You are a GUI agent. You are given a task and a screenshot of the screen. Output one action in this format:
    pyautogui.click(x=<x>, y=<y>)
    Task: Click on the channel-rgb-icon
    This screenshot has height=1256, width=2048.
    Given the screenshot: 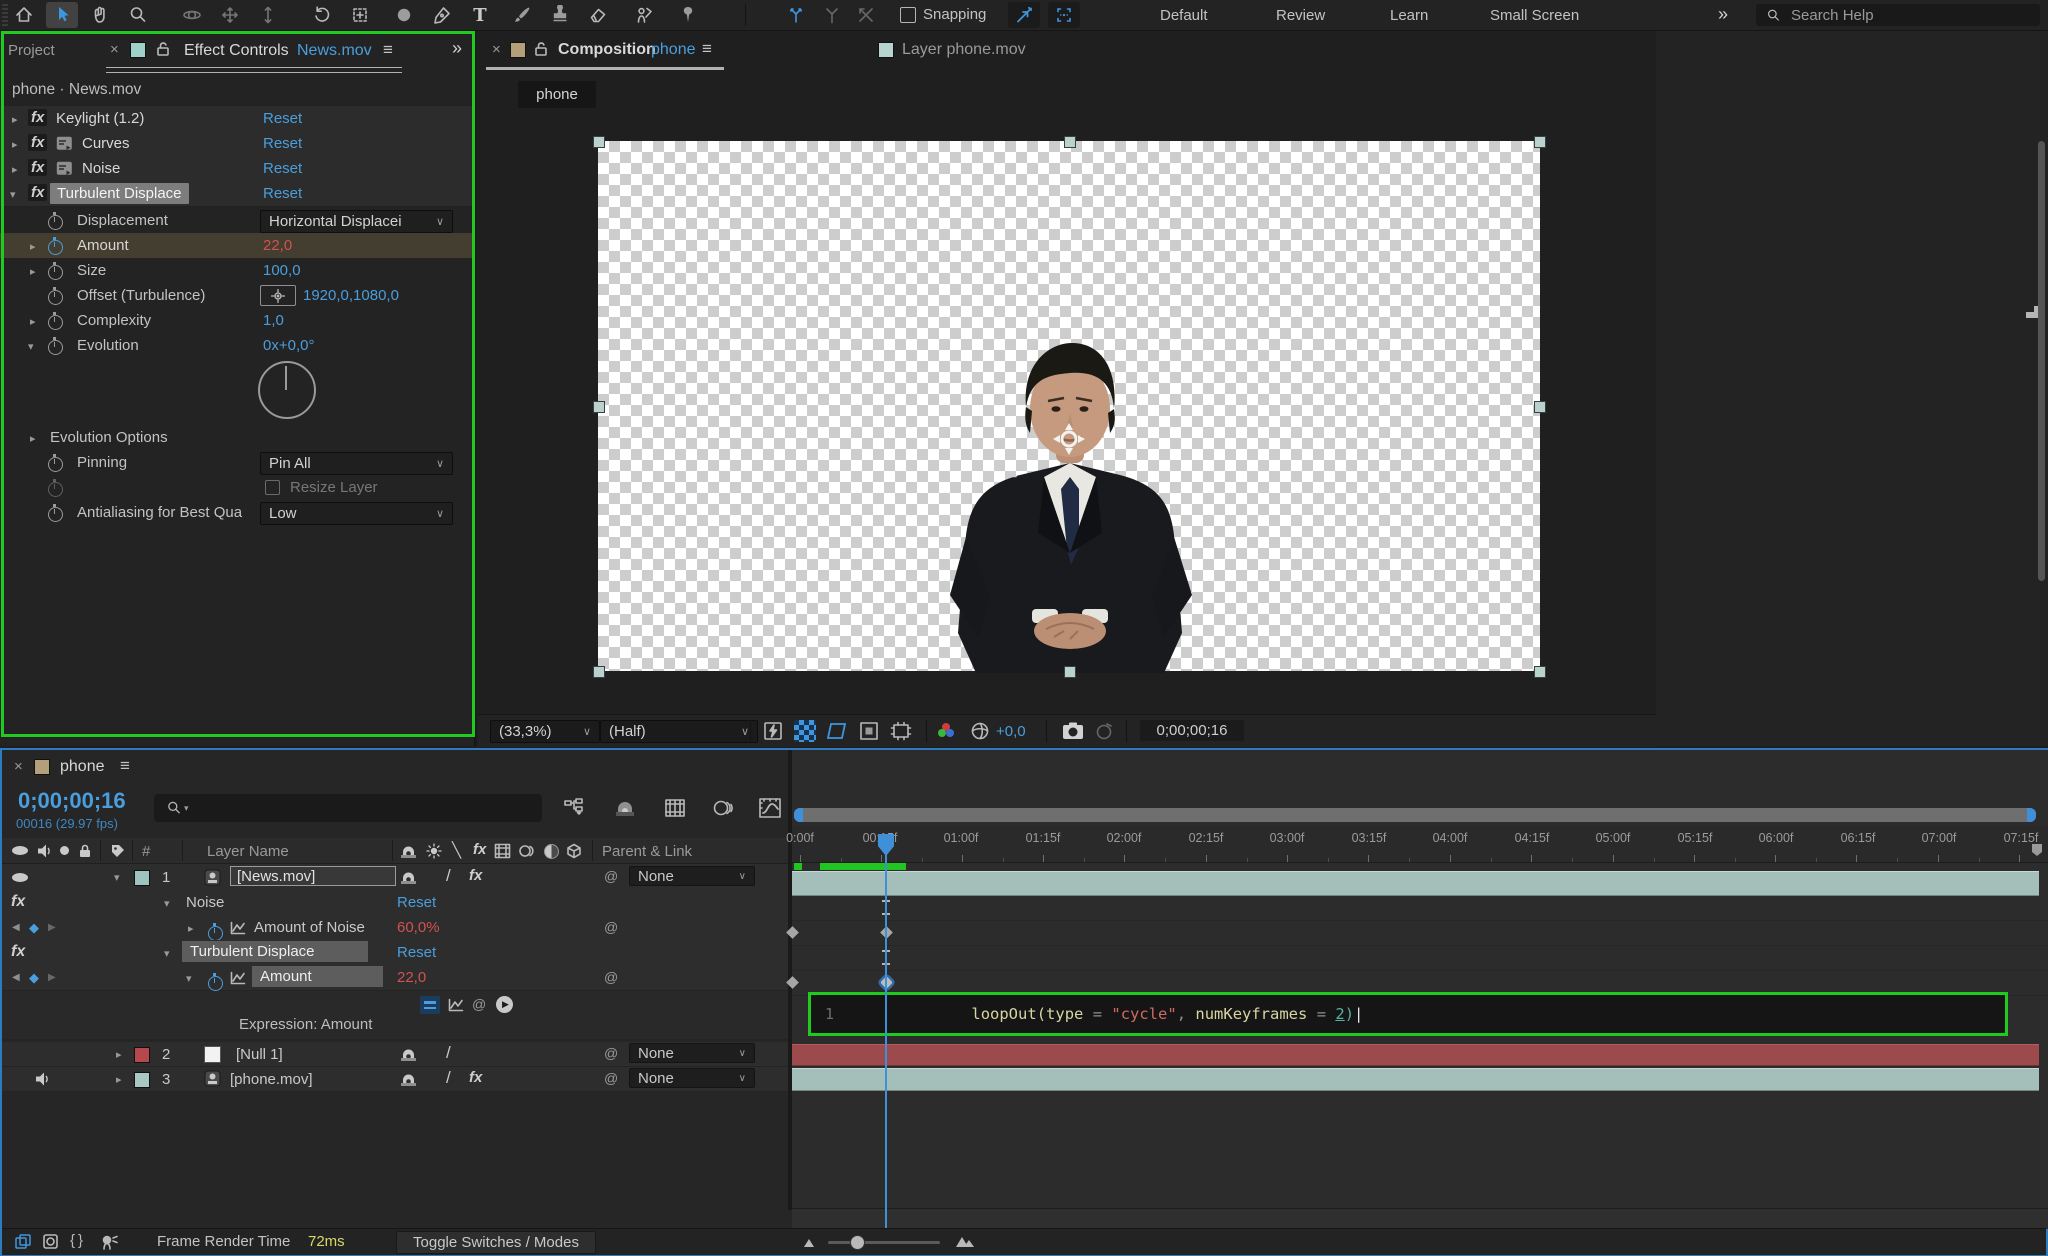 What is the action you would take?
    pyautogui.click(x=949, y=732)
    